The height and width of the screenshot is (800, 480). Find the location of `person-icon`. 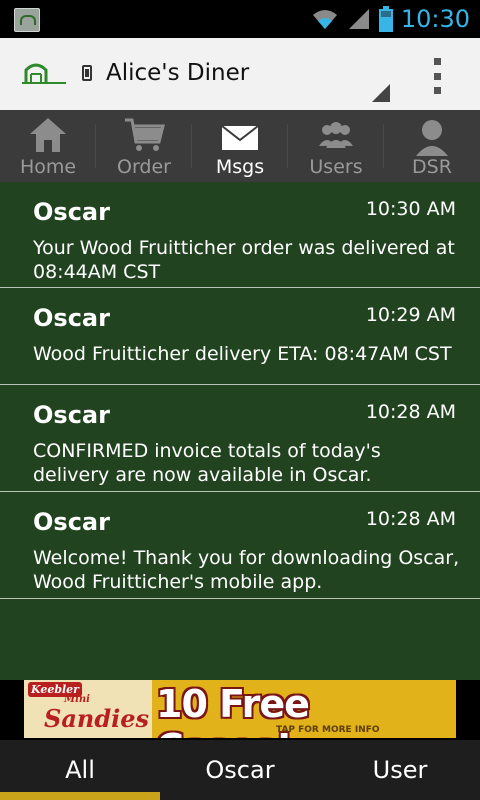

person-icon is located at coordinates (432, 138).